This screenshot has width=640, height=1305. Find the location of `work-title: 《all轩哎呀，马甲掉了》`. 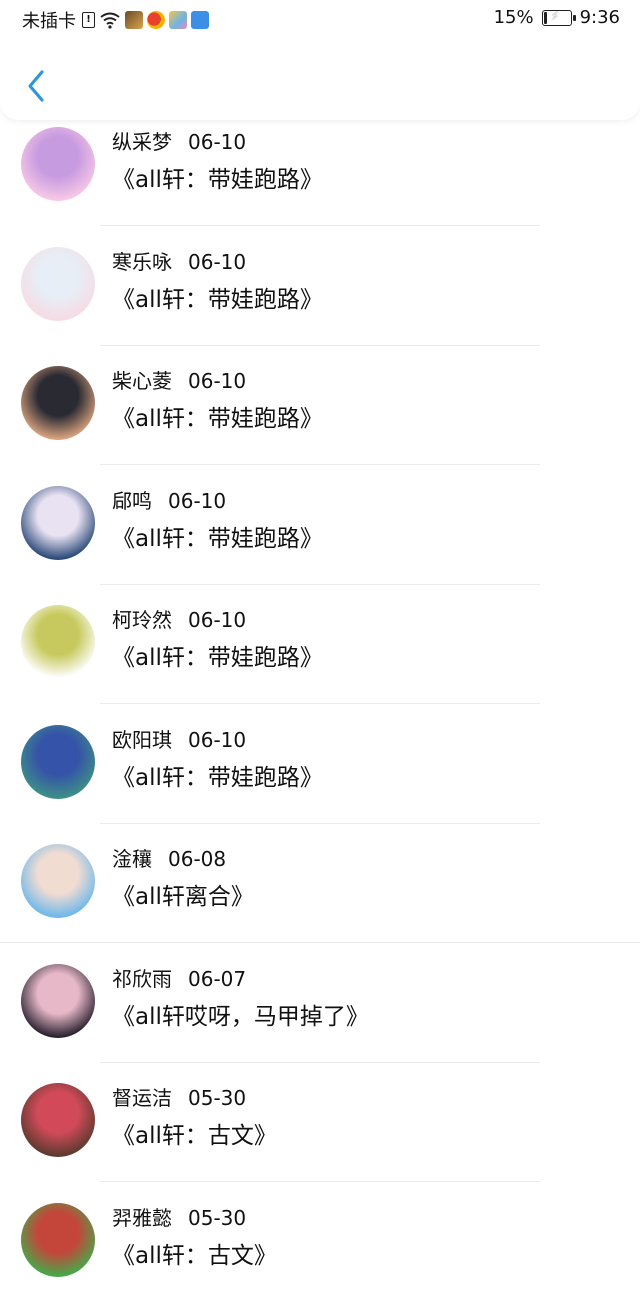

work-title: 《all轩哎呀，马甲掉了》 is located at coordinates (240, 1014).